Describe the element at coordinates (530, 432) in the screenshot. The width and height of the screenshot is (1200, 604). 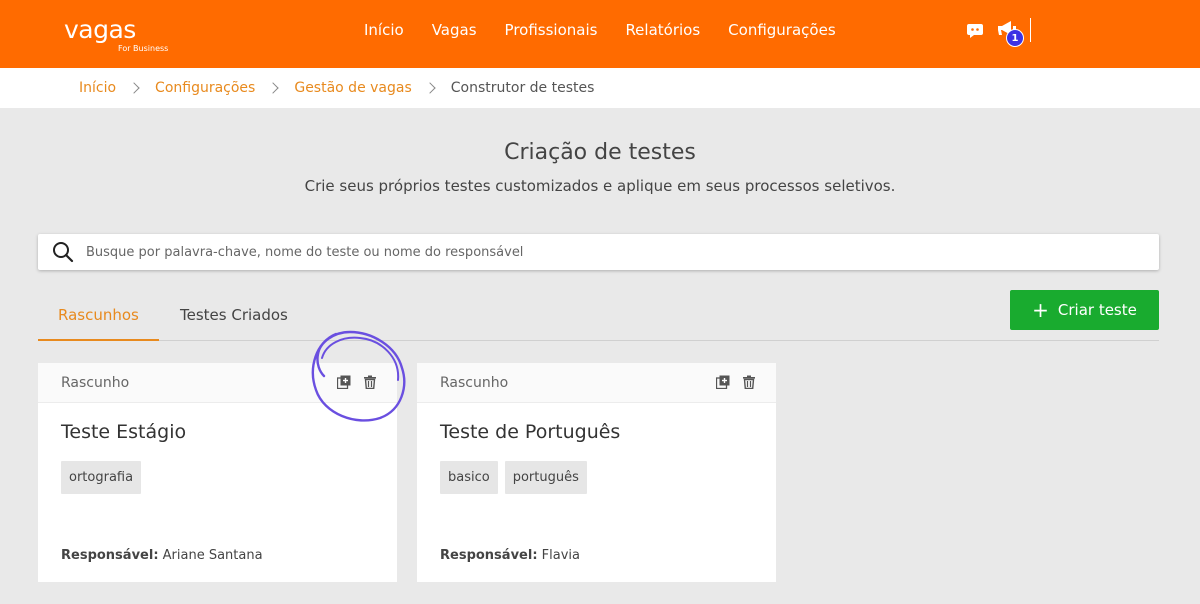
I see `card-title: Teste de Português` at that location.